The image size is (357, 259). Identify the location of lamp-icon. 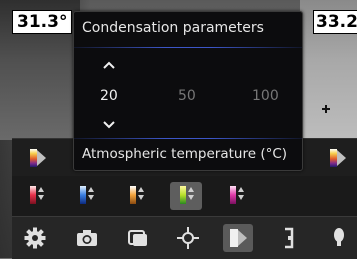
(339, 238).